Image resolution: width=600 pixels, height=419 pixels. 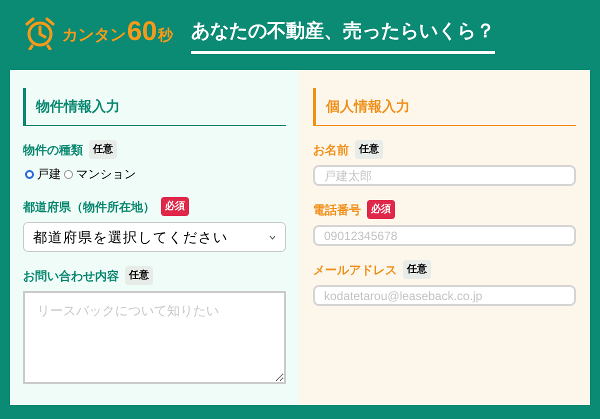 What do you see at coordinates (444, 235) in the screenshot?
I see `text-input: 09012345678` at bounding box center [444, 235].